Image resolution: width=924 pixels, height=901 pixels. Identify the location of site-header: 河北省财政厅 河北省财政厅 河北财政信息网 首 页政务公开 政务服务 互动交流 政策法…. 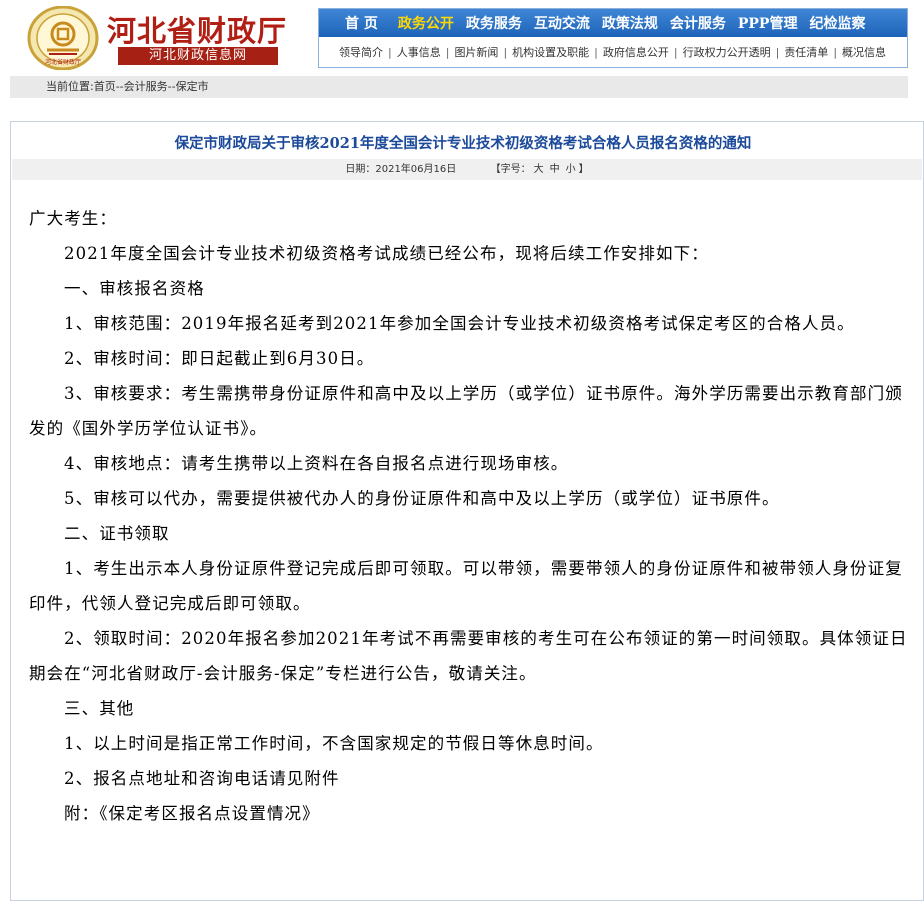
(462, 37).